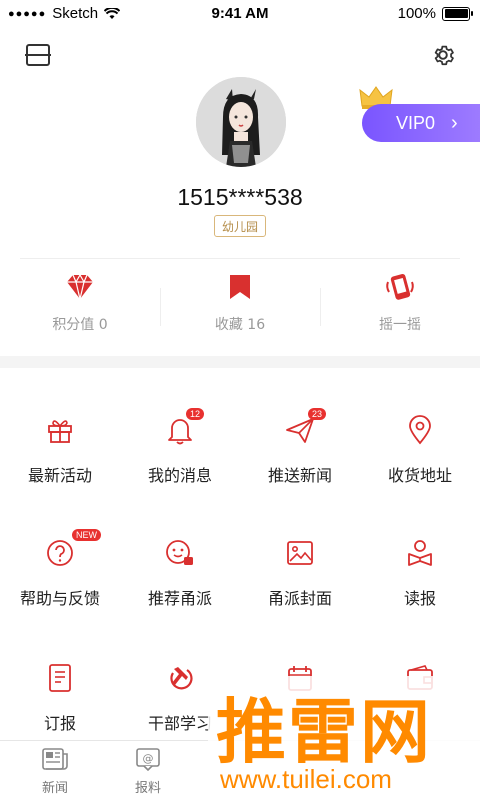  I want to click on location-pin-icon, so click(420, 430).